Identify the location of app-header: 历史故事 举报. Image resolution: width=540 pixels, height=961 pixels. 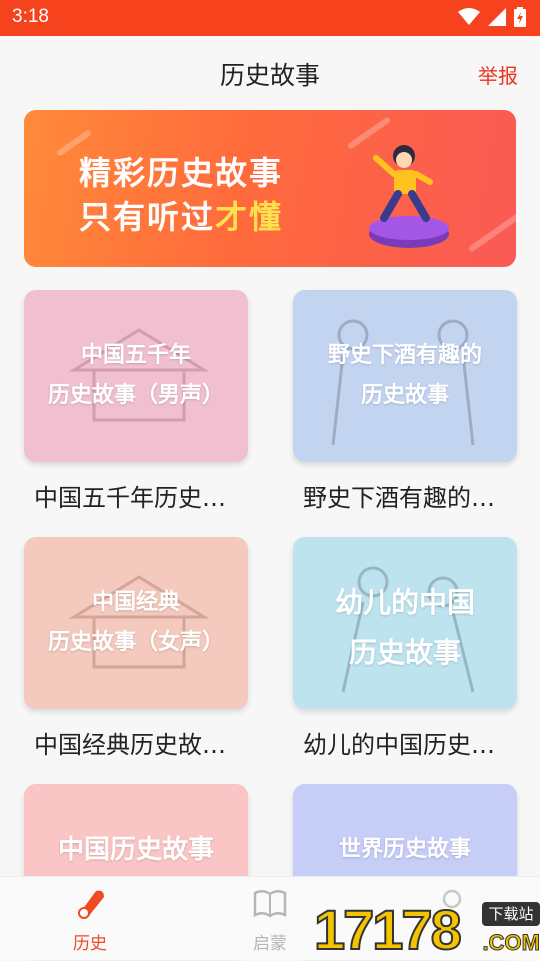
(270, 74).